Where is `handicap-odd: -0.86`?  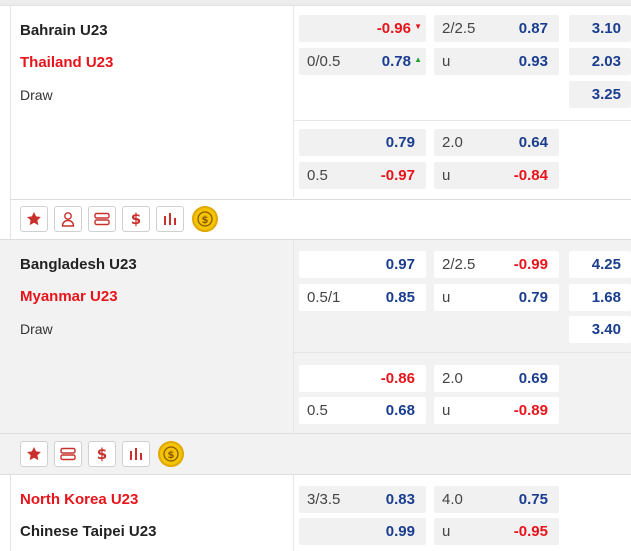 handicap-odd: -0.86 is located at coordinates (397, 378).